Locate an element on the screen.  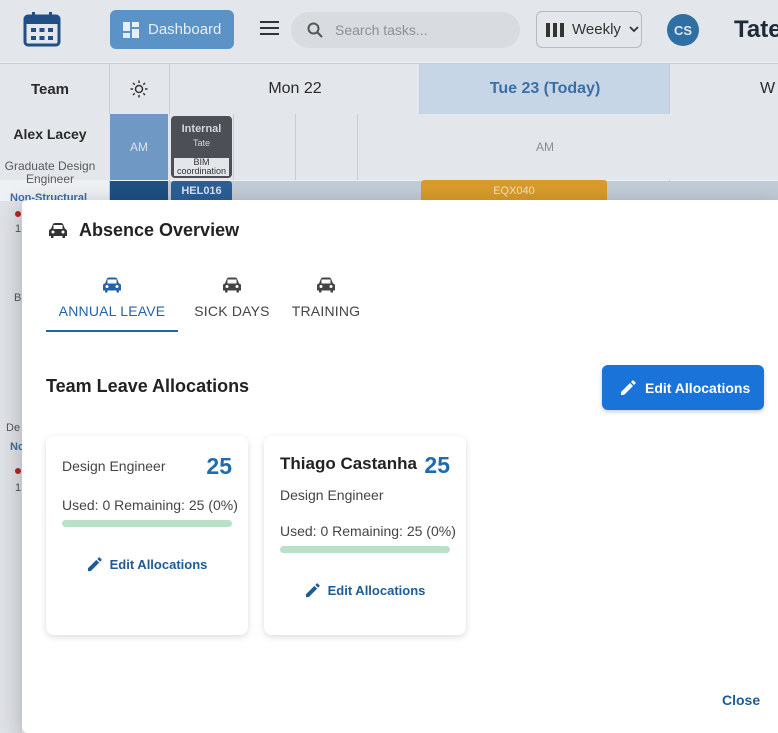
card-person-name: Thiago Castanha is located at coordinates (348, 463).